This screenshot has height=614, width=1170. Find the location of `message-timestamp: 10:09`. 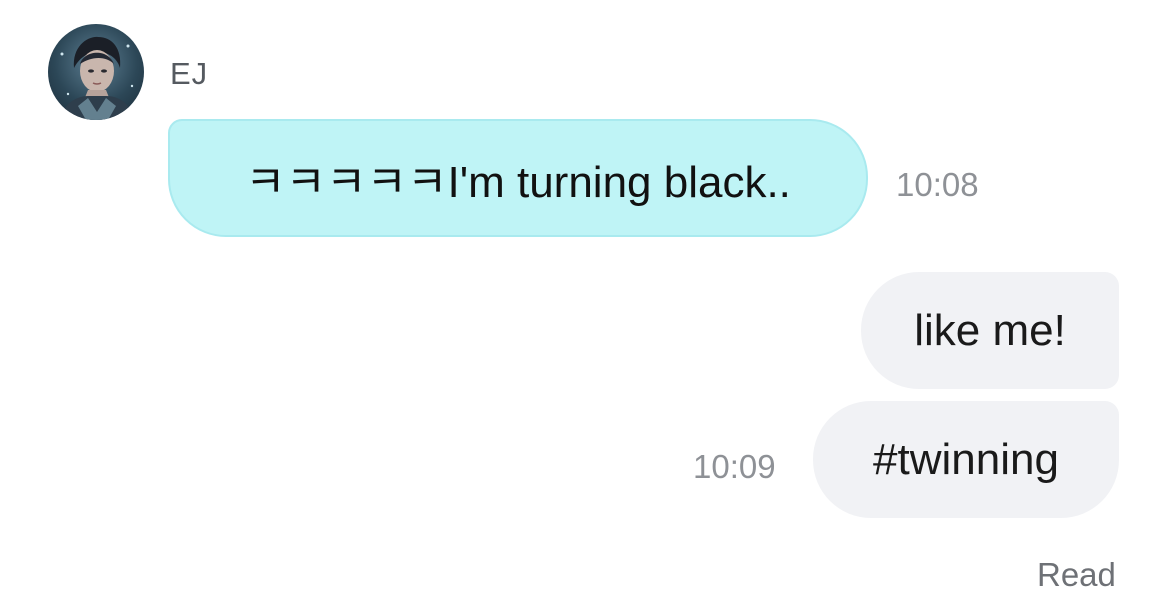

message-timestamp: 10:09 is located at coordinates (734, 466).